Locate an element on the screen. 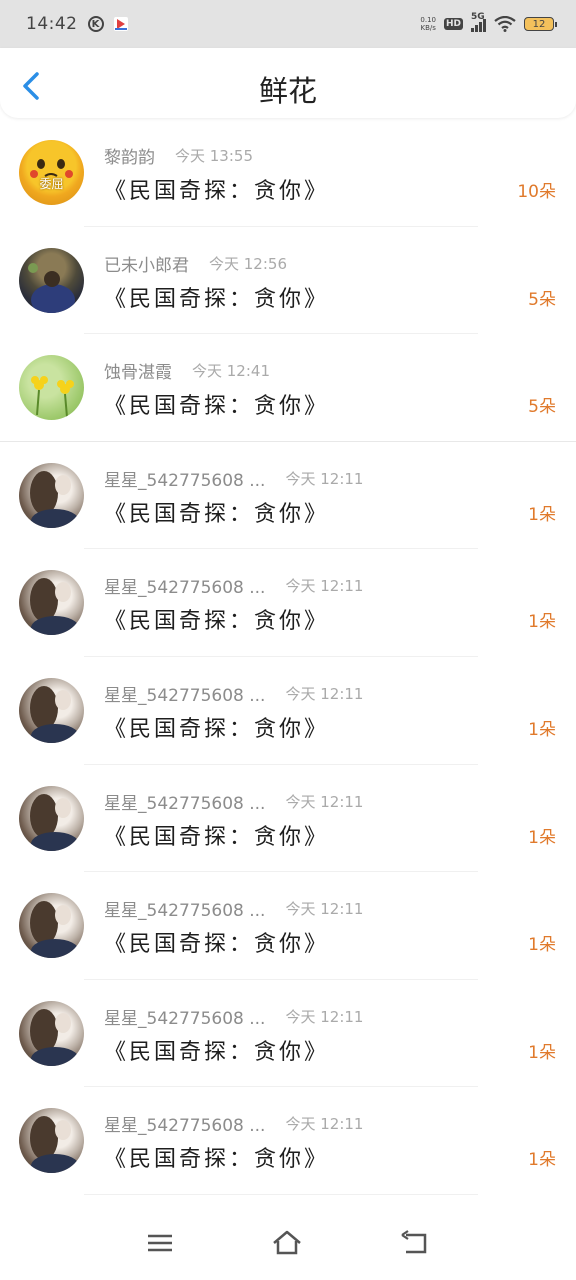 Image resolution: width=576 pixels, height=1280 pixels. hd-icon: HD is located at coordinates (453, 24).